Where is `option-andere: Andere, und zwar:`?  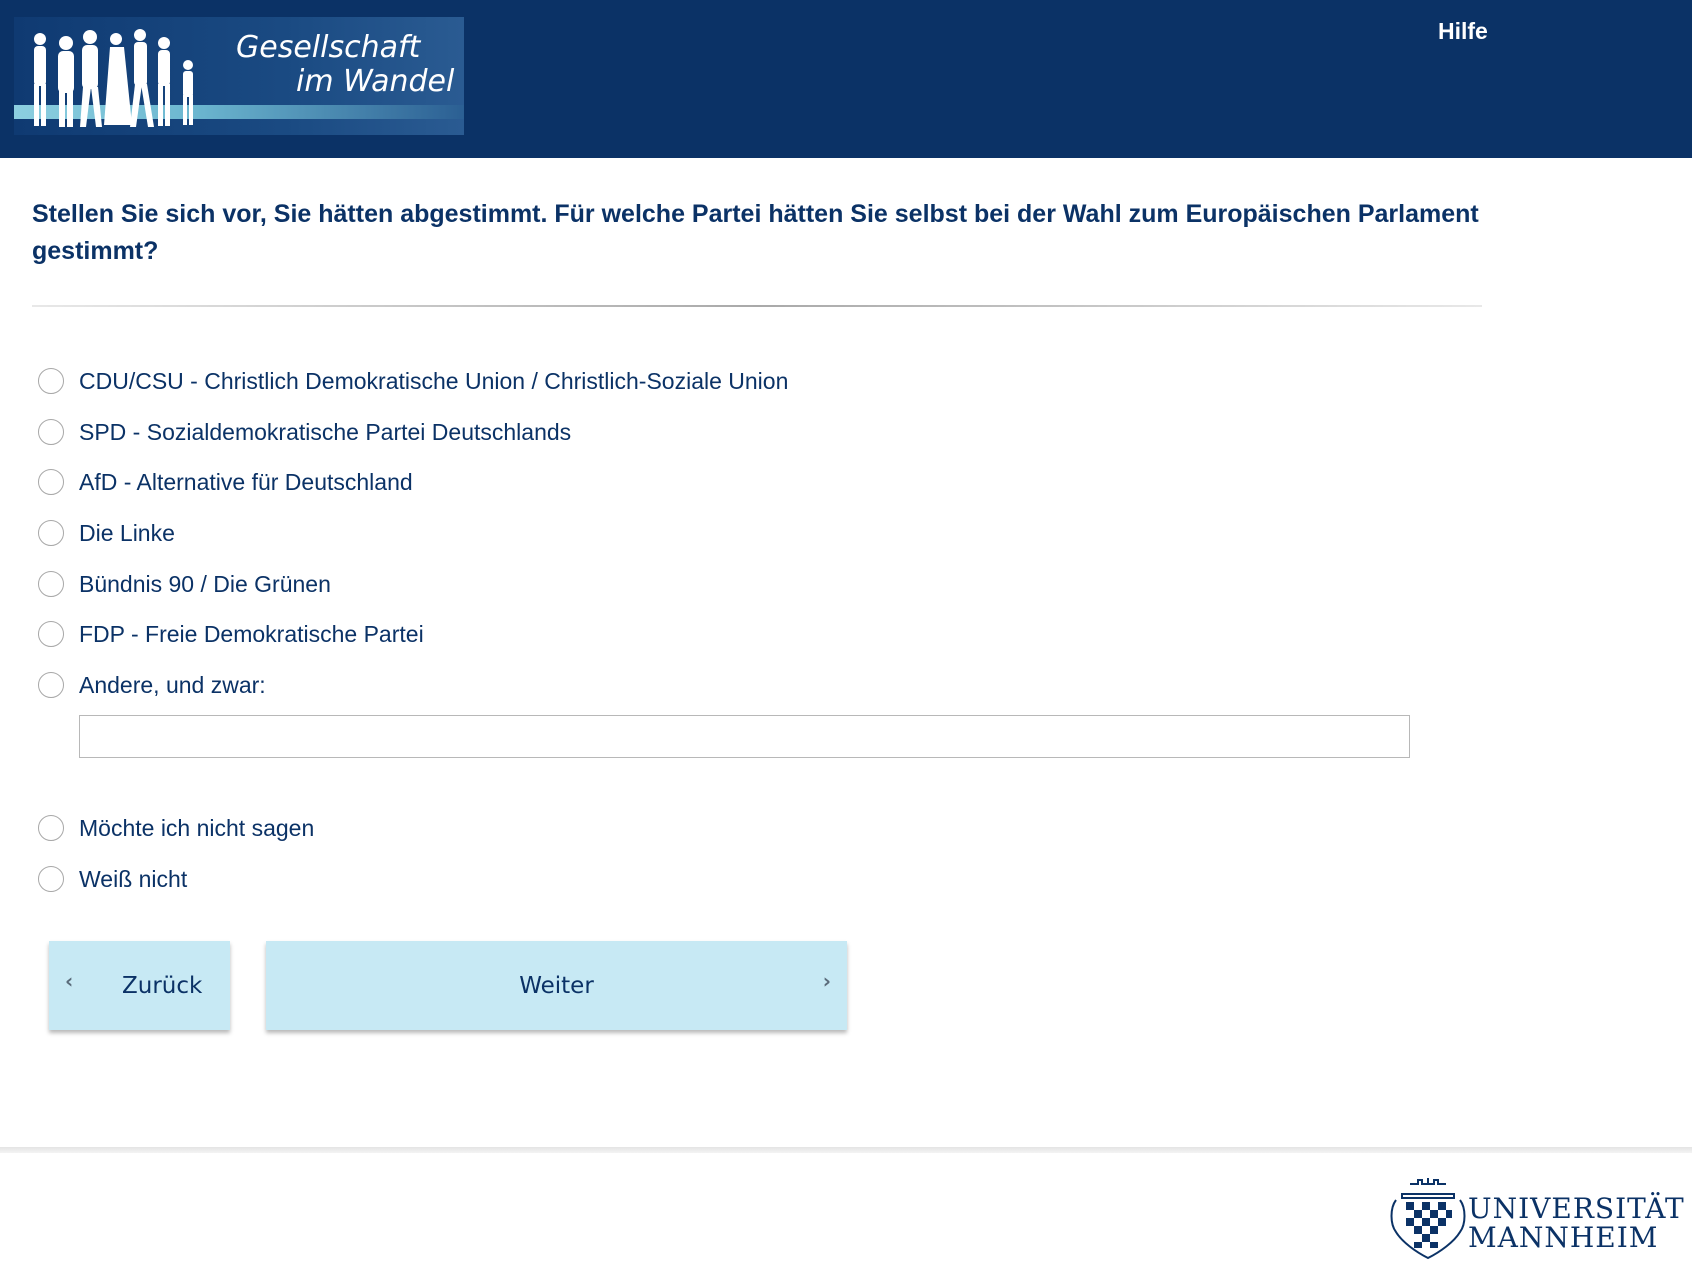
option-andere: Andere, und zwar: is located at coordinates (152, 685).